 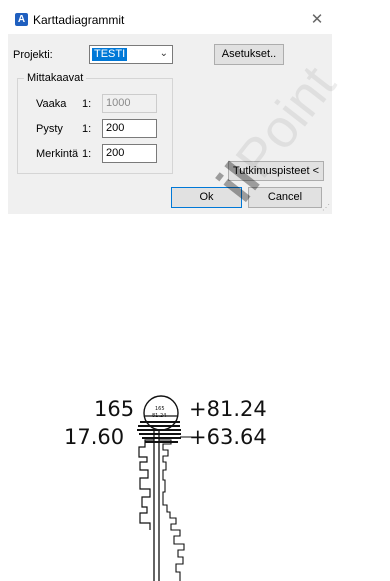 I want to click on right-label-top: +81.24, so click(x=228, y=409).